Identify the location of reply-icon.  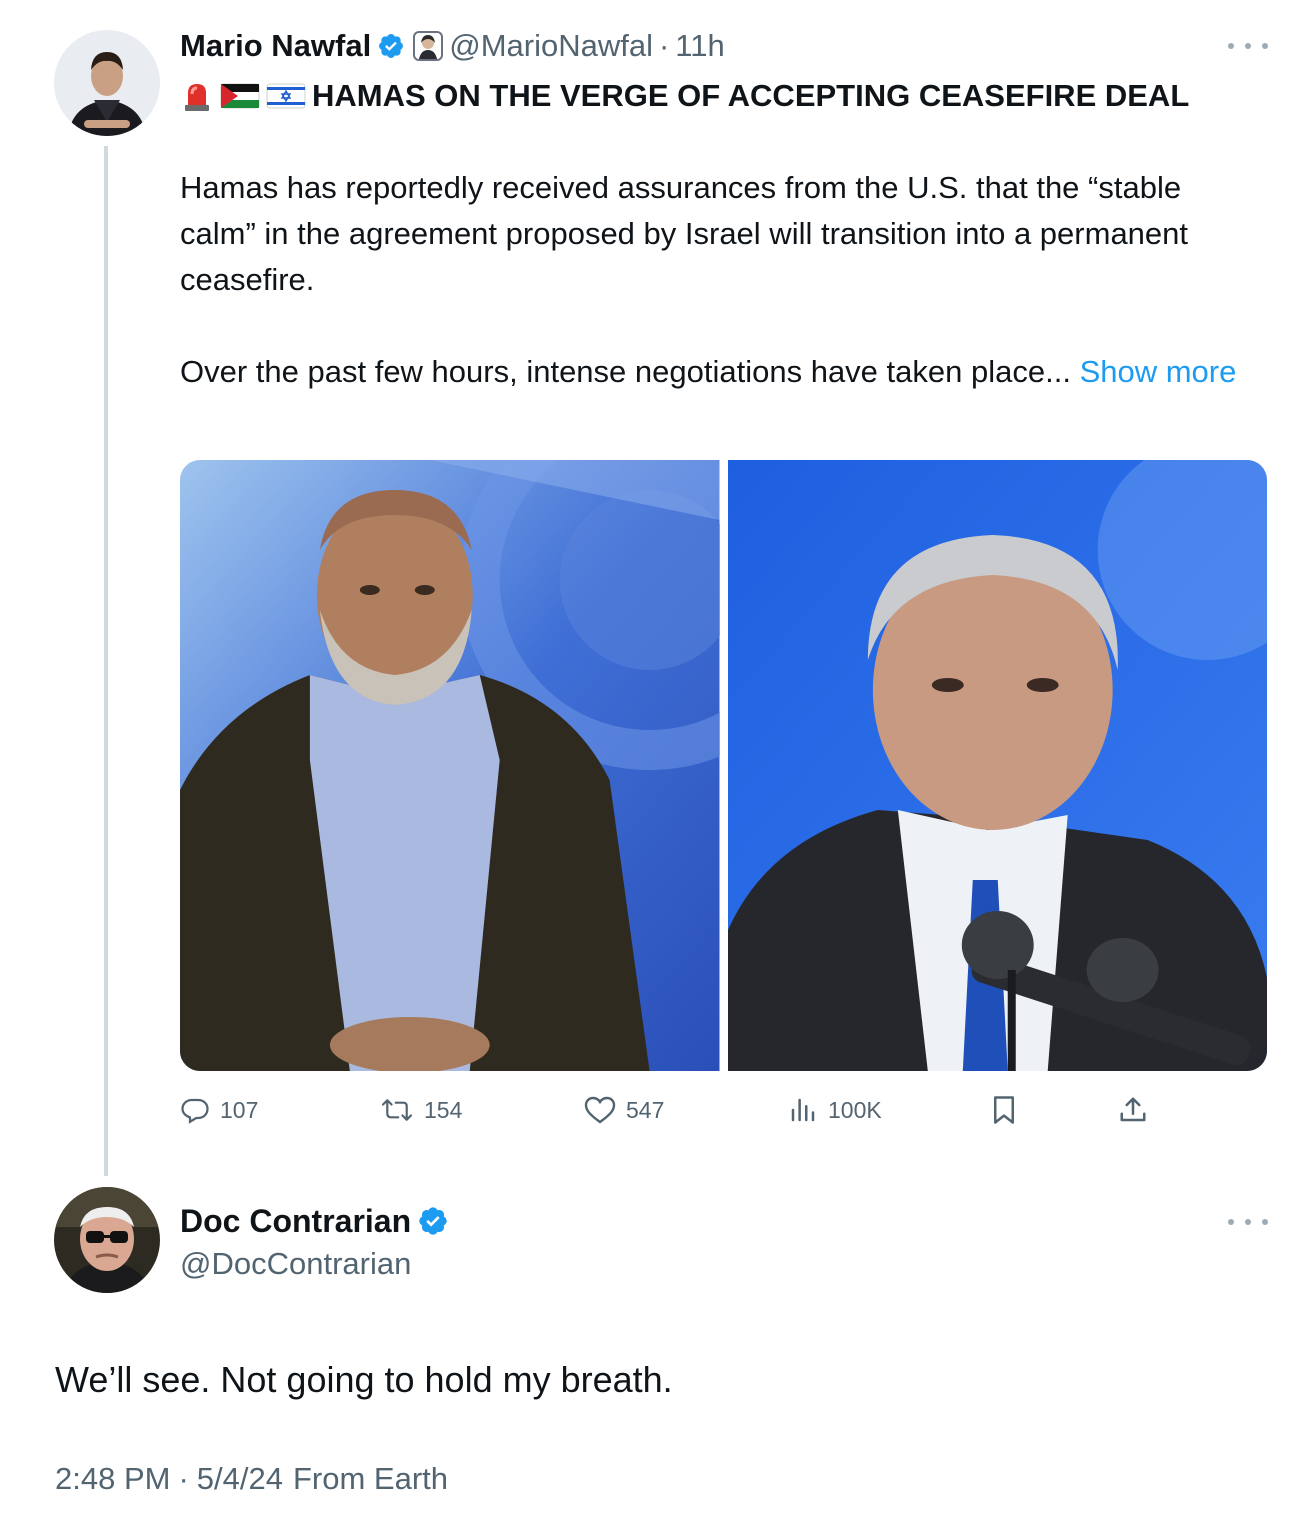
(195, 1111).